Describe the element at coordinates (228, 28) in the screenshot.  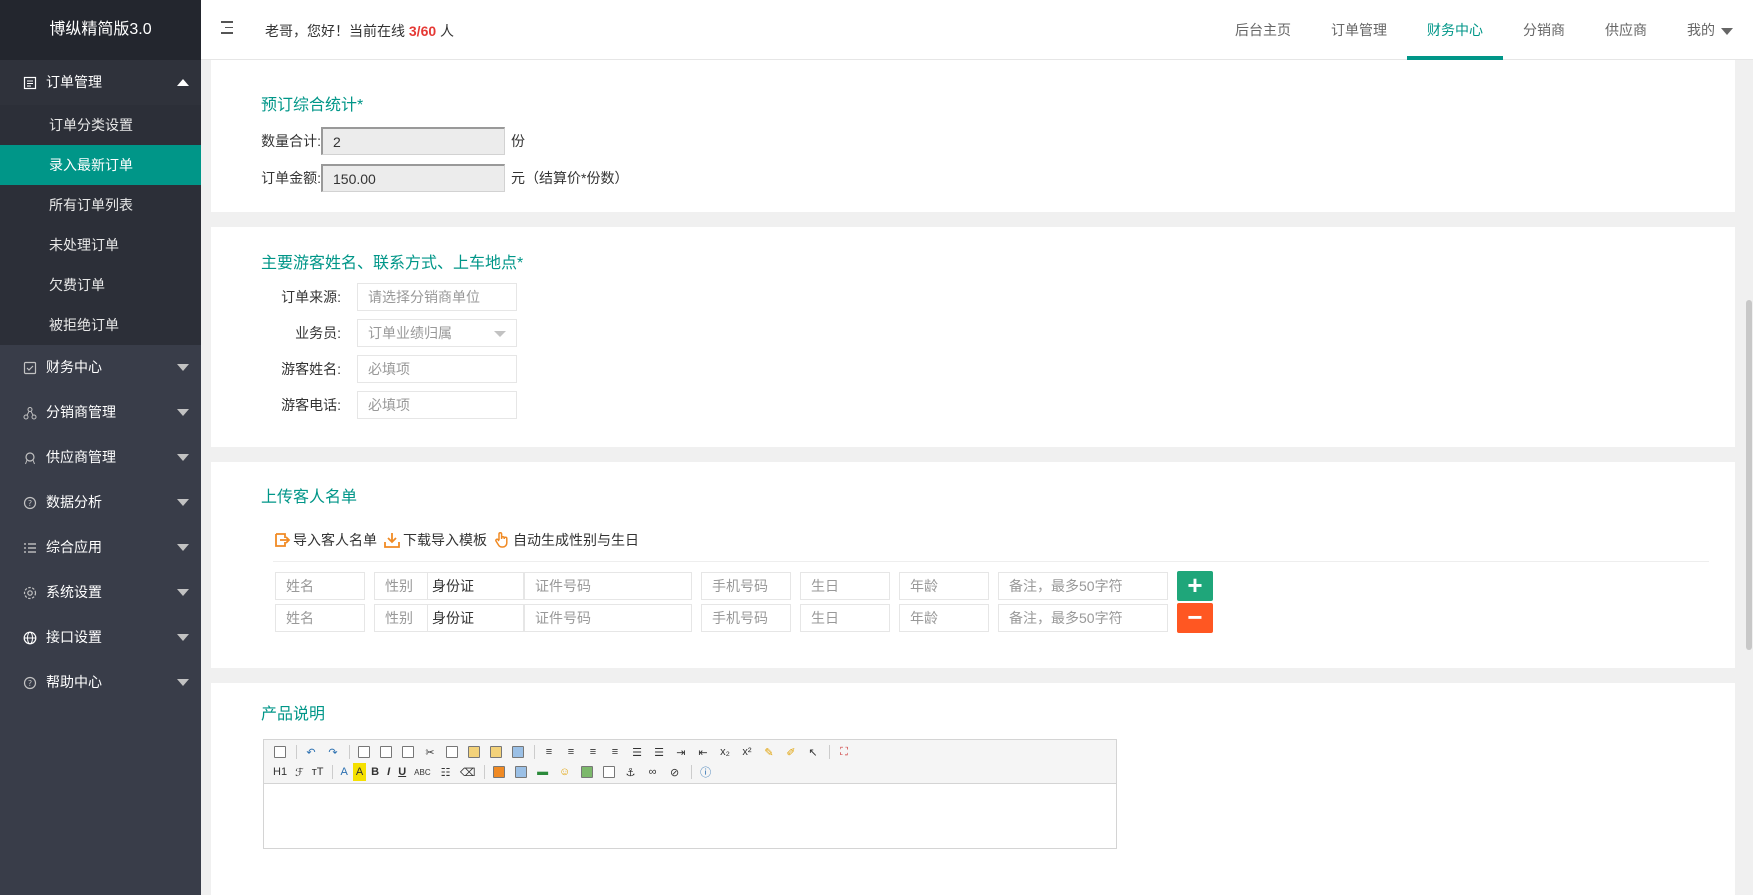
I see `menu-toggle-icon` at that location.